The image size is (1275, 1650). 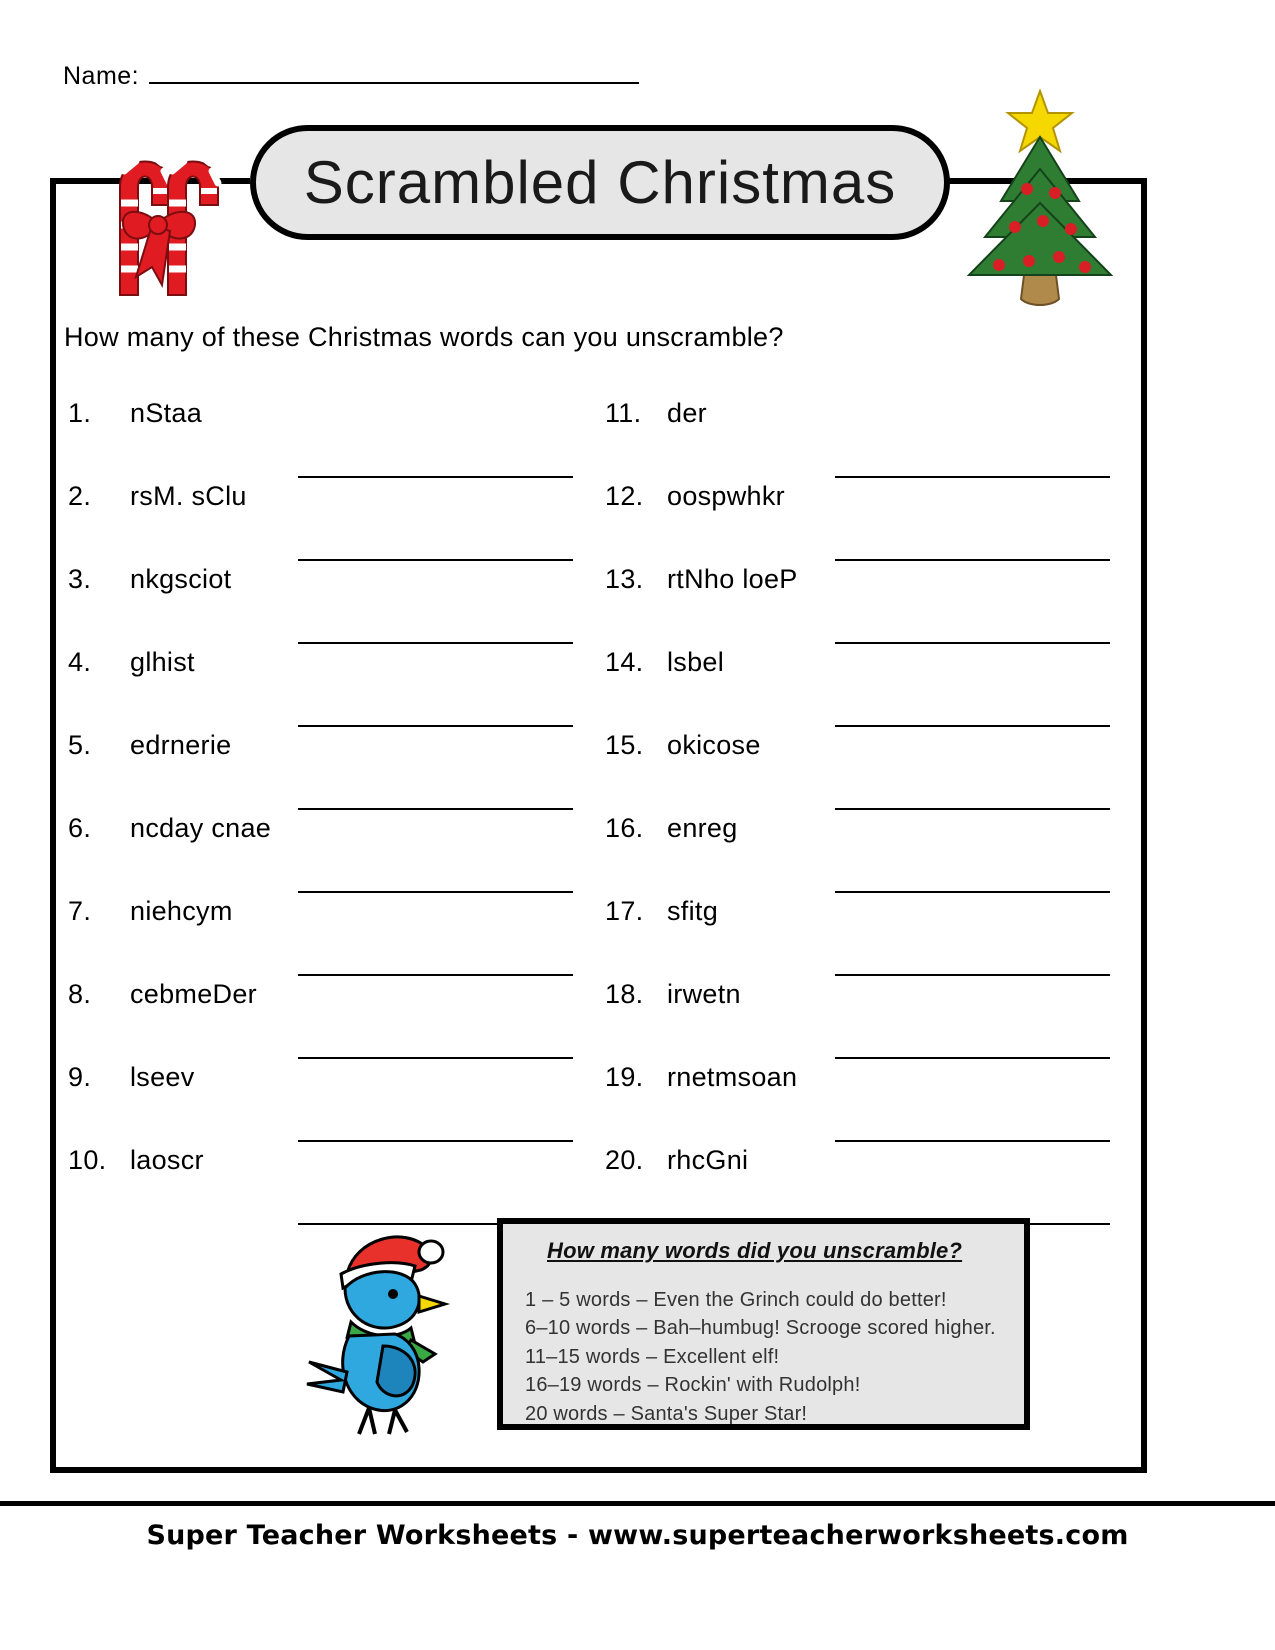 I want to click on scrambled-word: oospwhkr, so click(x=726, y=496).